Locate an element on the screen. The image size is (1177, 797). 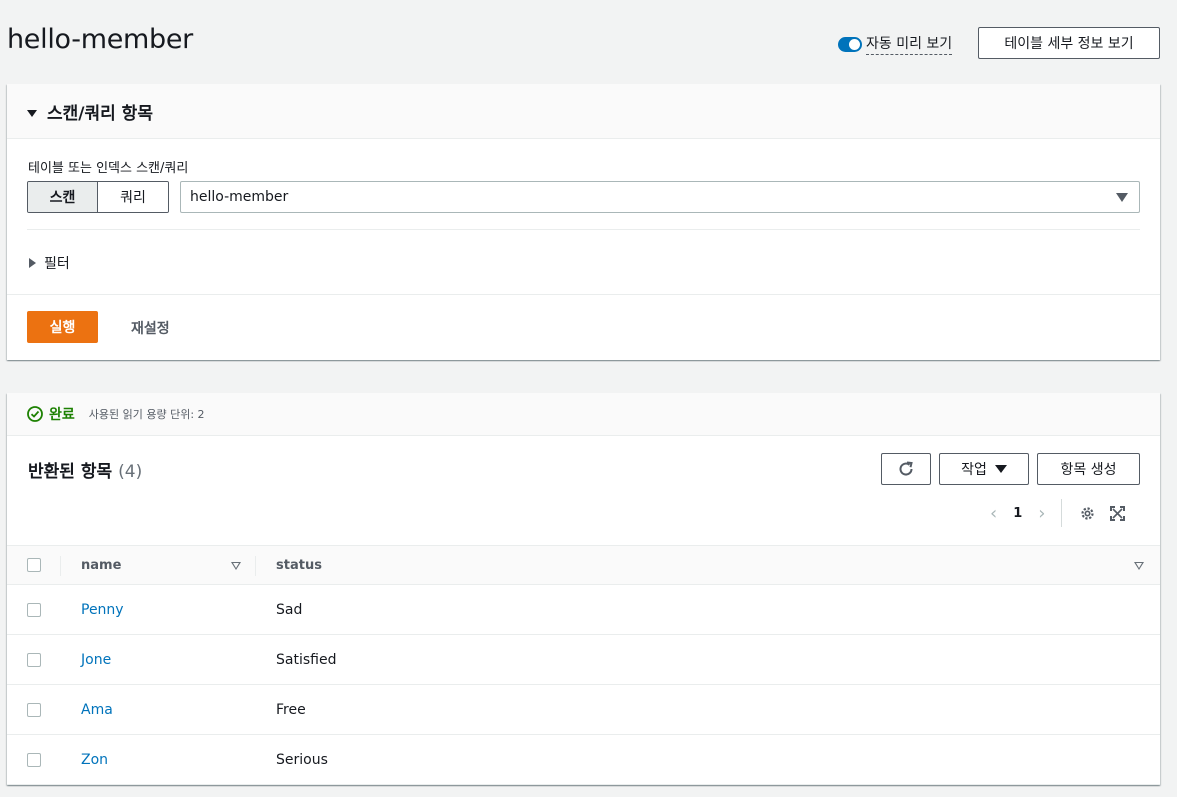
table-row: Penny Sad is located at coordinates (583, 610).